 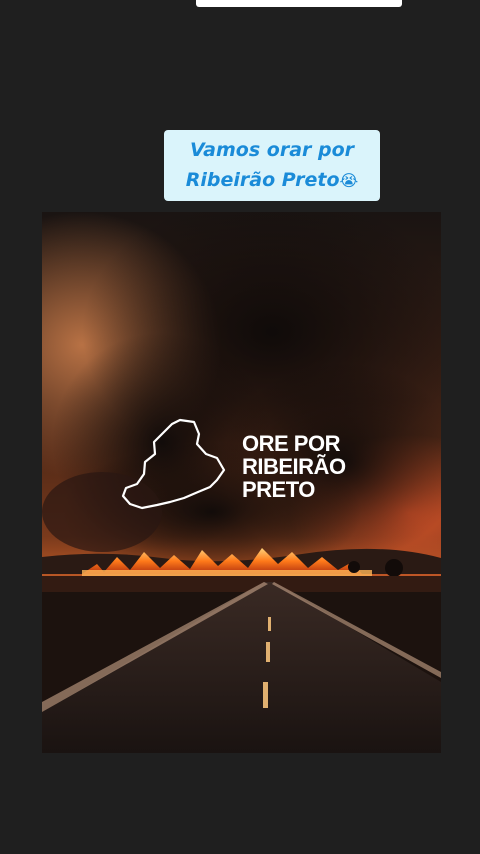 I want to click on caption-sticker: Vamos orar por Ribeirão Preto😭, so click(x=272, y=165).